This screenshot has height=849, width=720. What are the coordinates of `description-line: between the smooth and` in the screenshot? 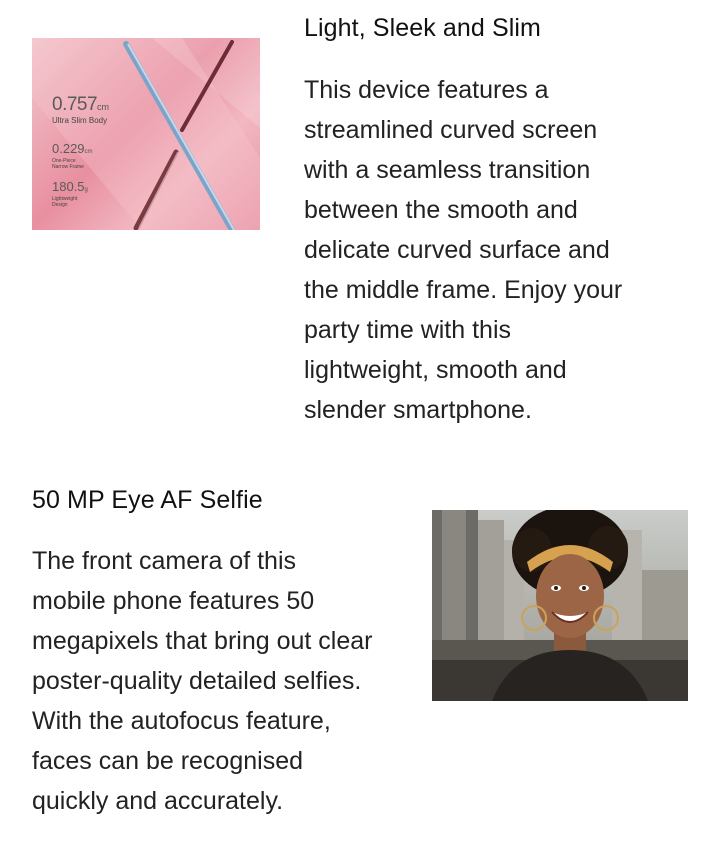 It's located at (441, 210).